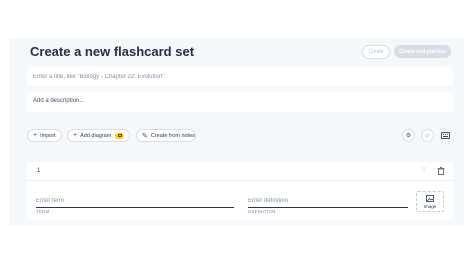  I want to click on create-button: Create, so click(376, 52).